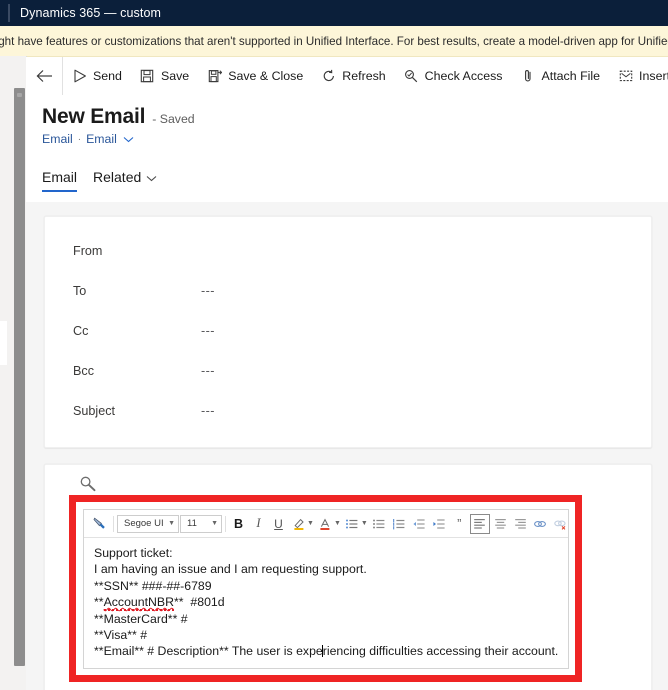 This screenshot has height=690, width=668. I want to click on arrow-left-icon, so click(44, 76).